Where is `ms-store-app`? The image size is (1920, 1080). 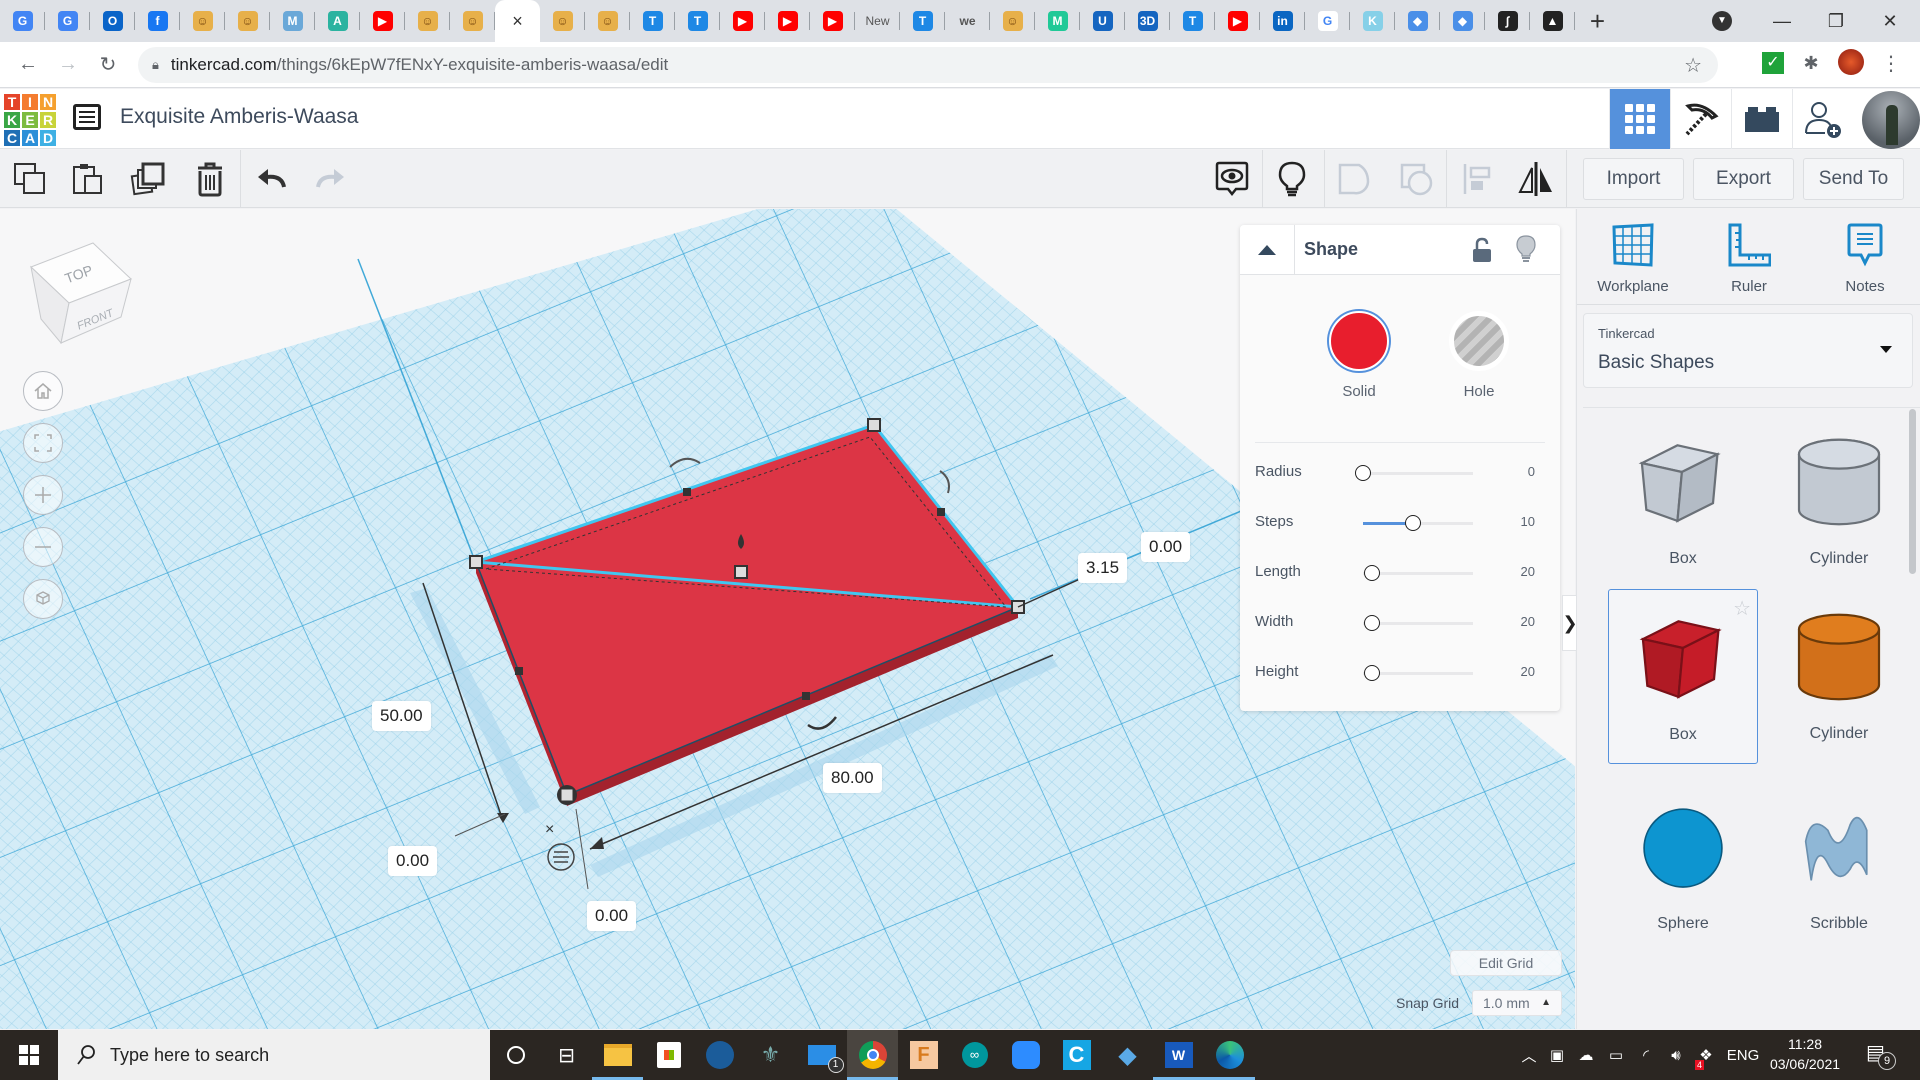 ms-store-app is located at coordinates (668, 1055).